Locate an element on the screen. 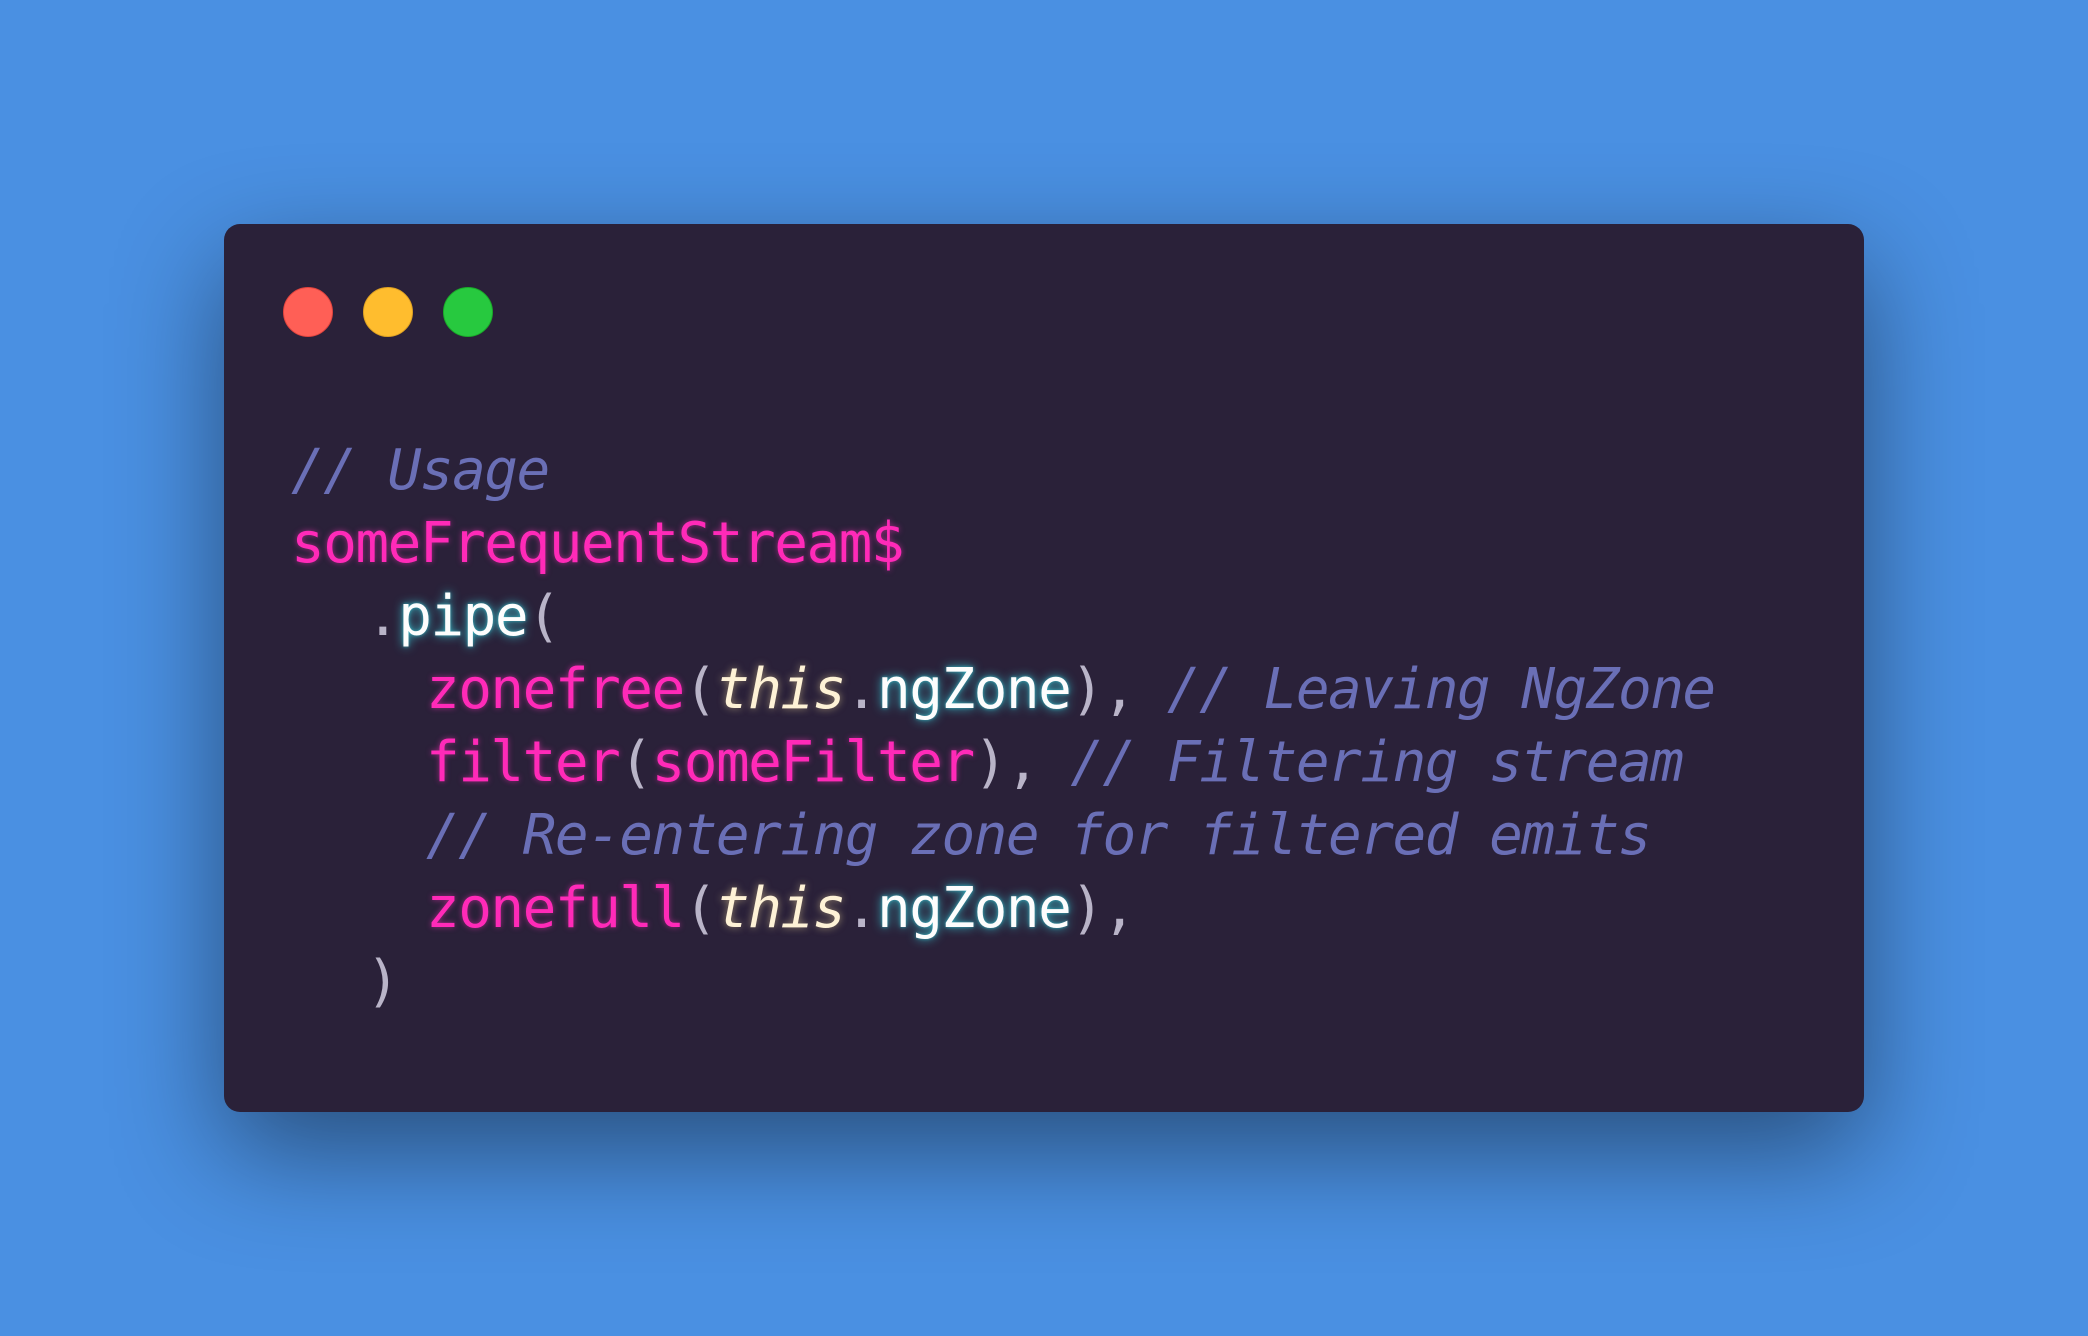 This screenshot has width=2088, height=1336. code-line-4: zonefree(this.ngZone), // Leaving NgZone is located at coordinates (1003, 689).